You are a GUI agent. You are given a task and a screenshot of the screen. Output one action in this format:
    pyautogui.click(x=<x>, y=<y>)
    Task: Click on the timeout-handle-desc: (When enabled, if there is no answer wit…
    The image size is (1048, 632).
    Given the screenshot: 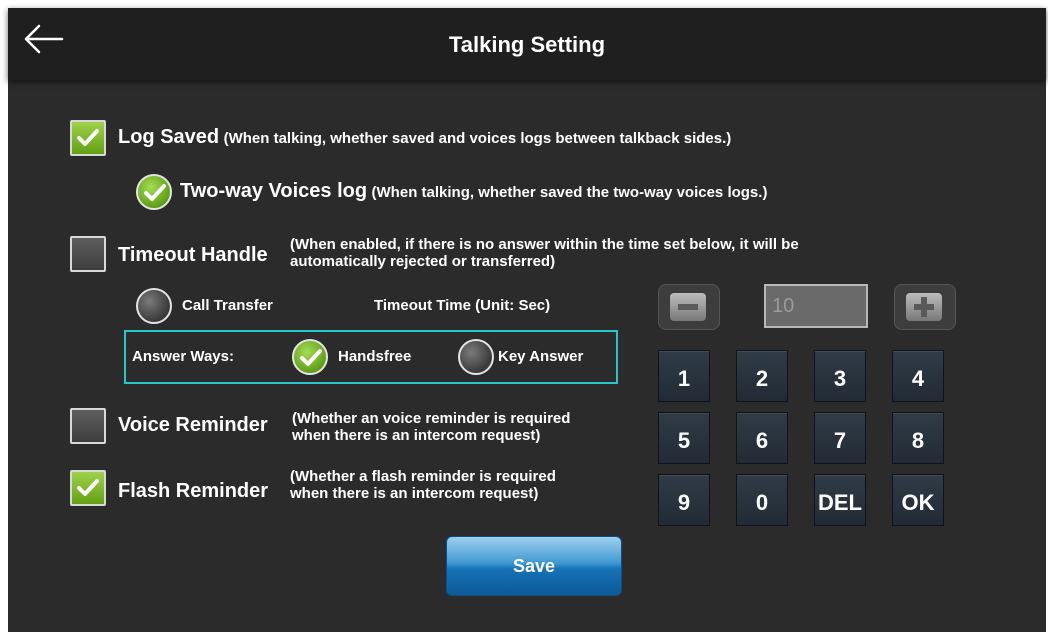 What is the action you would take?
    pyautogui.click(x=544, y=253)
    